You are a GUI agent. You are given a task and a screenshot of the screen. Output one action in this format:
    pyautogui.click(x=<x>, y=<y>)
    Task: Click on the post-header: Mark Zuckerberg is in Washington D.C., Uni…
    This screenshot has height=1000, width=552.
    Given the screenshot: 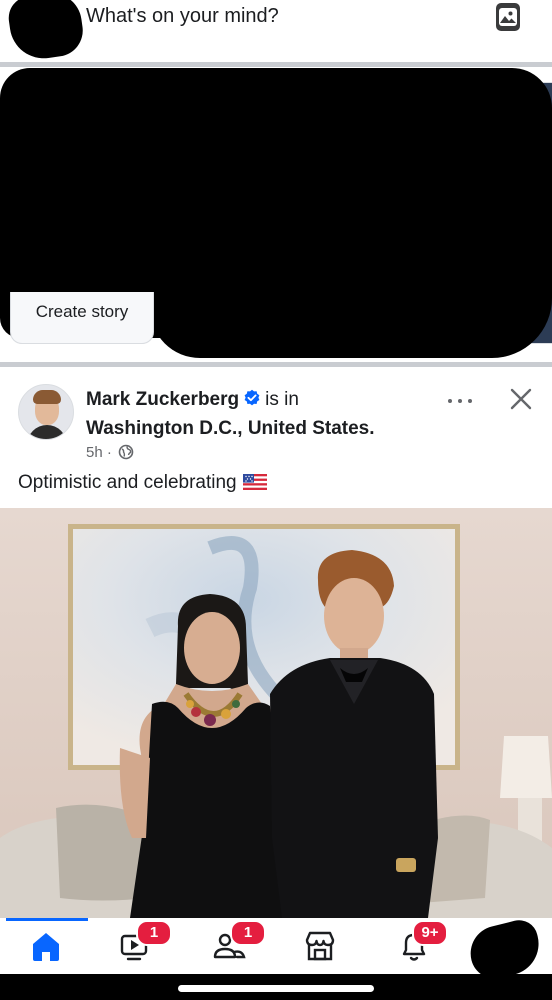 What is the action you would take?
    pyautogui.click(x=276, y=417)
    